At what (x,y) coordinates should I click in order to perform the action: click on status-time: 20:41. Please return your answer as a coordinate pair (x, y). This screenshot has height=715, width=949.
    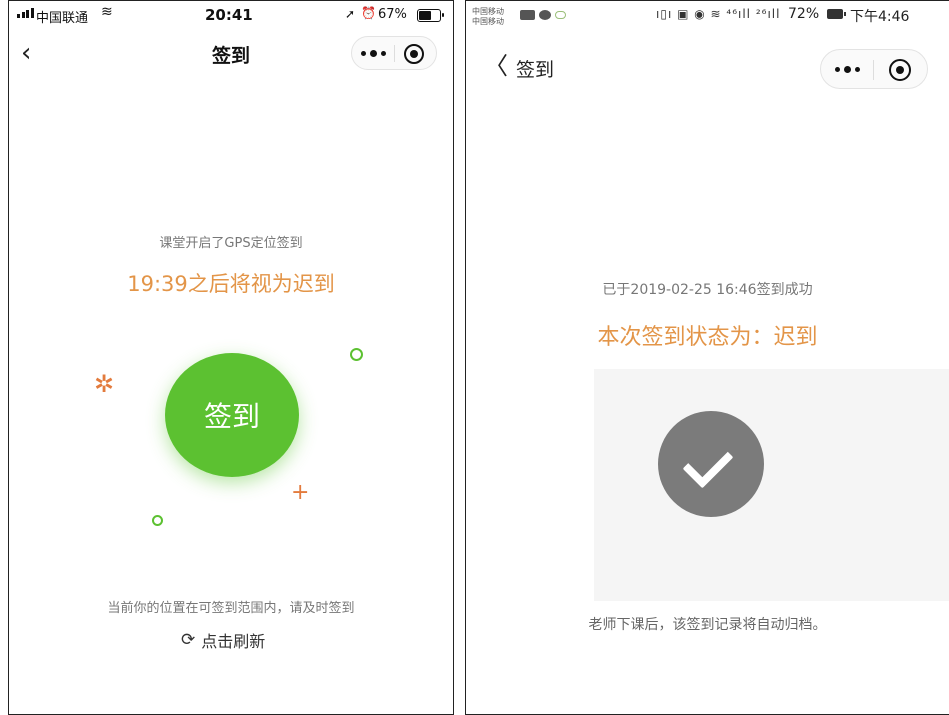
    Looking at the image, I should click on (229, 15).